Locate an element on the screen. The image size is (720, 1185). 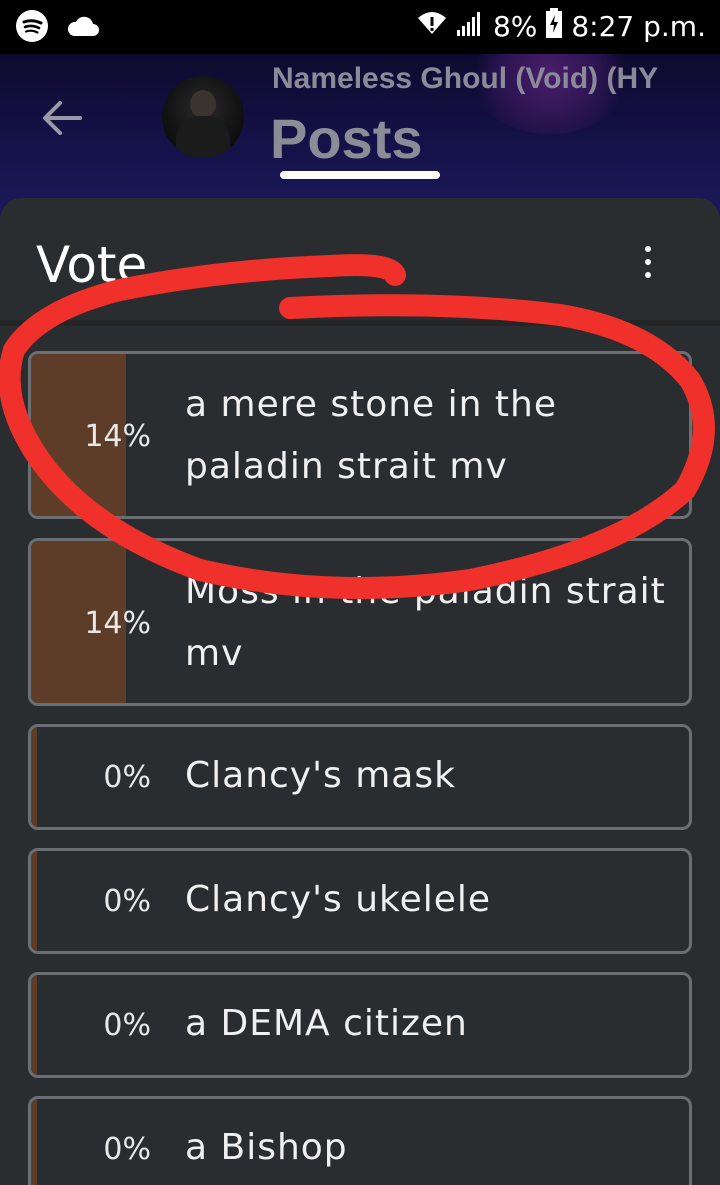
more-icon is located at coordinates (648, 249).